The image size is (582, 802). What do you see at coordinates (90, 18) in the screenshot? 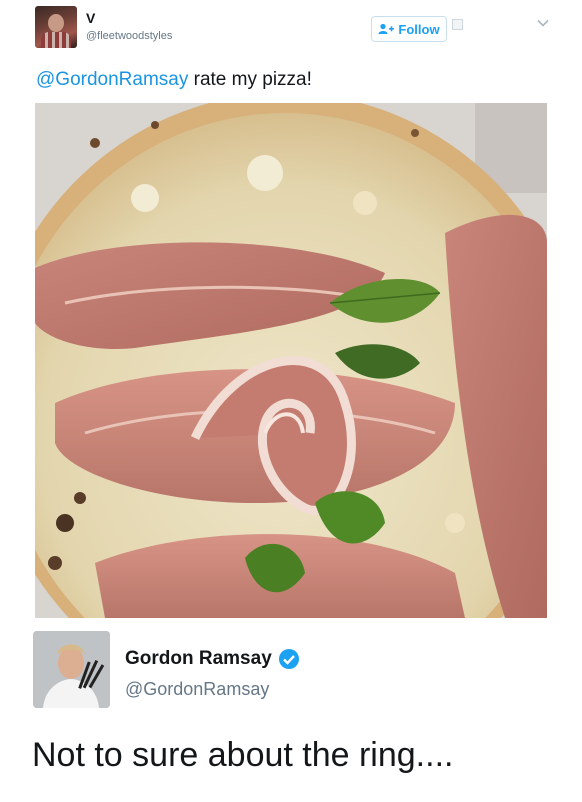
I see `author-name: V` at bounding box center [90, 18].